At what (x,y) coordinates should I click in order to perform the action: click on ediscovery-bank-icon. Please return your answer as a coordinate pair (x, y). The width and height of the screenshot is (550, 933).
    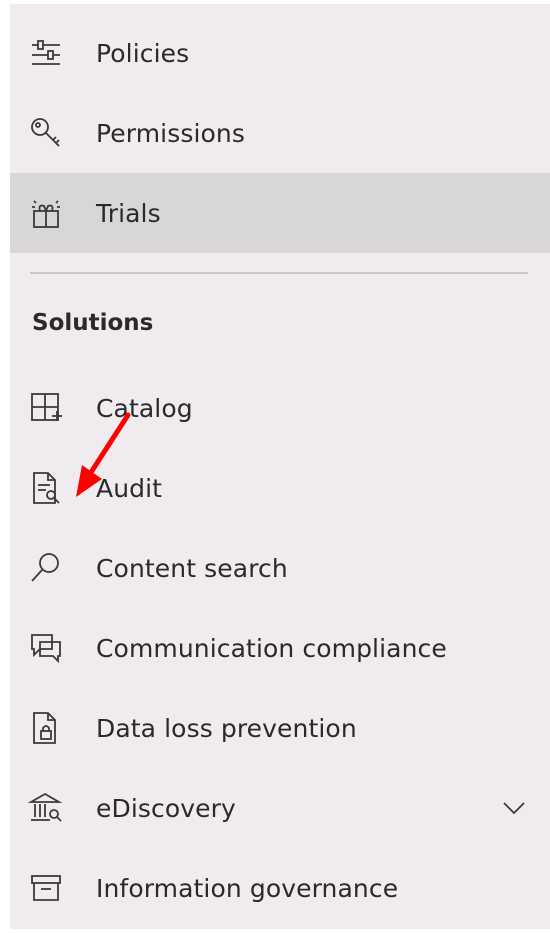
    Looking at the image, I should click on (46, 808).